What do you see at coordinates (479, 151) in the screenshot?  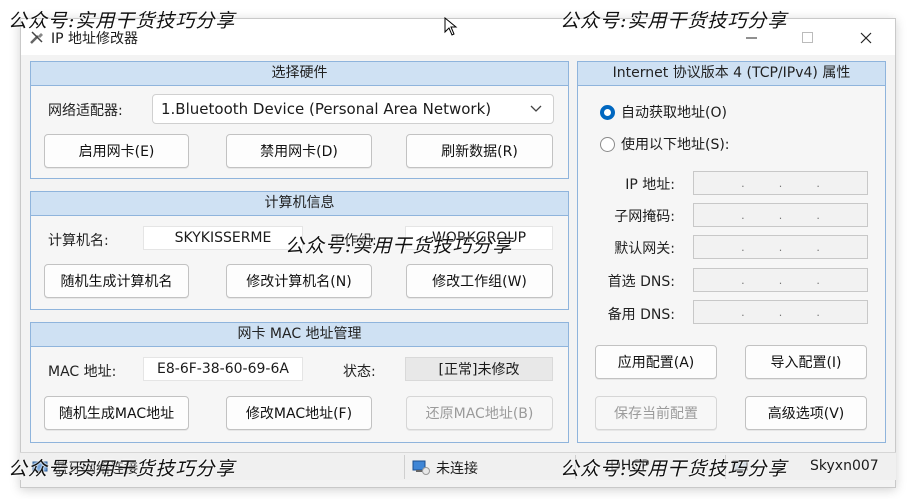 I see `refresh-data-button: 刷新数据(R)` at bounding box center [479, 151].